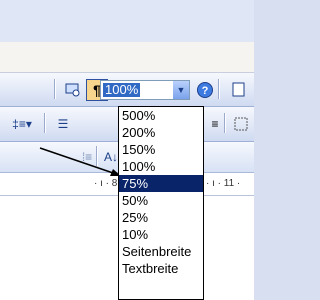  Describe the element at coordinates (161, 166) in the screenshot. I see `zoom-option: 100%` at that location.